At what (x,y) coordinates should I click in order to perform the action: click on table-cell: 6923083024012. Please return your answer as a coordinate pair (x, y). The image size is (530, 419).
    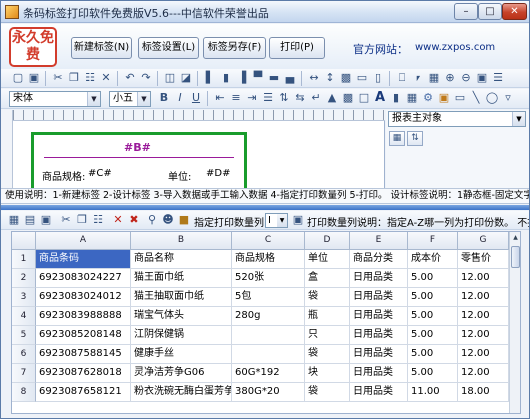
    Looking at the image, I should click on (83, 297).